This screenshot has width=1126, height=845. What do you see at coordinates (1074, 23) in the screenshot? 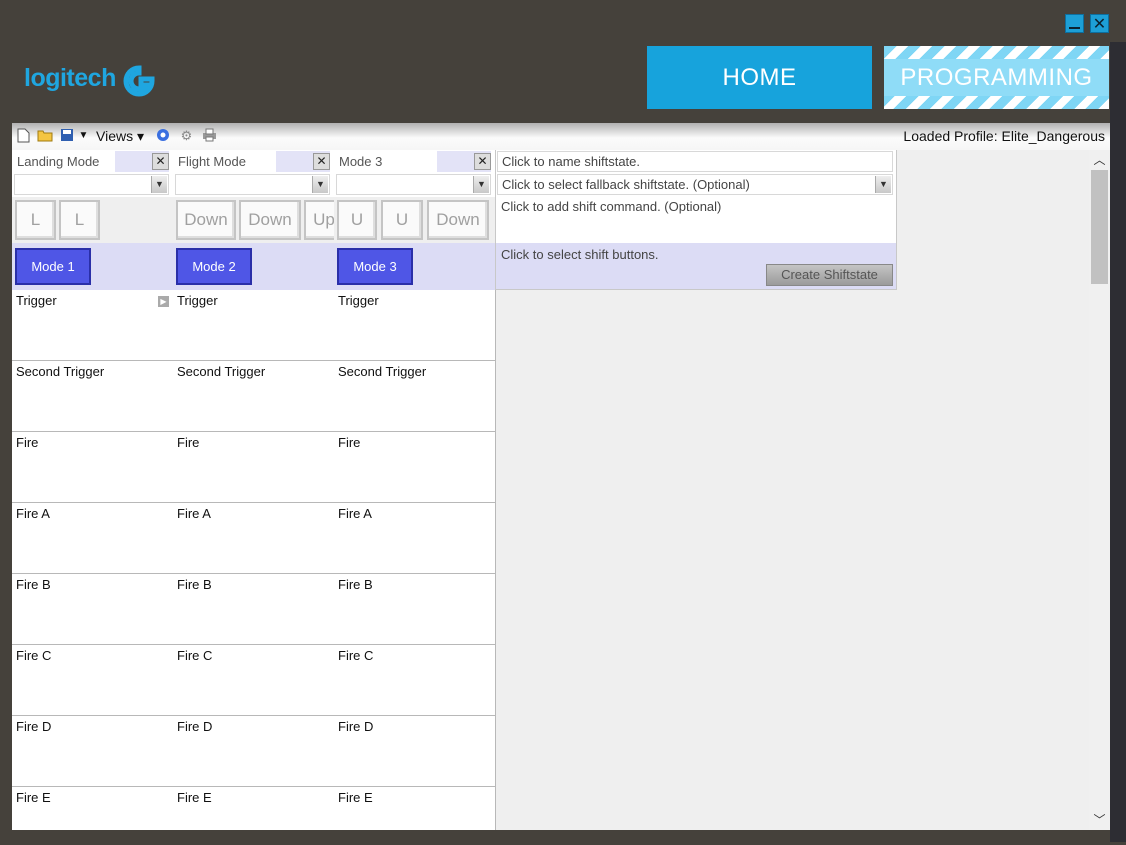
I see `minimize-button` at bounding box center [1074, 23].